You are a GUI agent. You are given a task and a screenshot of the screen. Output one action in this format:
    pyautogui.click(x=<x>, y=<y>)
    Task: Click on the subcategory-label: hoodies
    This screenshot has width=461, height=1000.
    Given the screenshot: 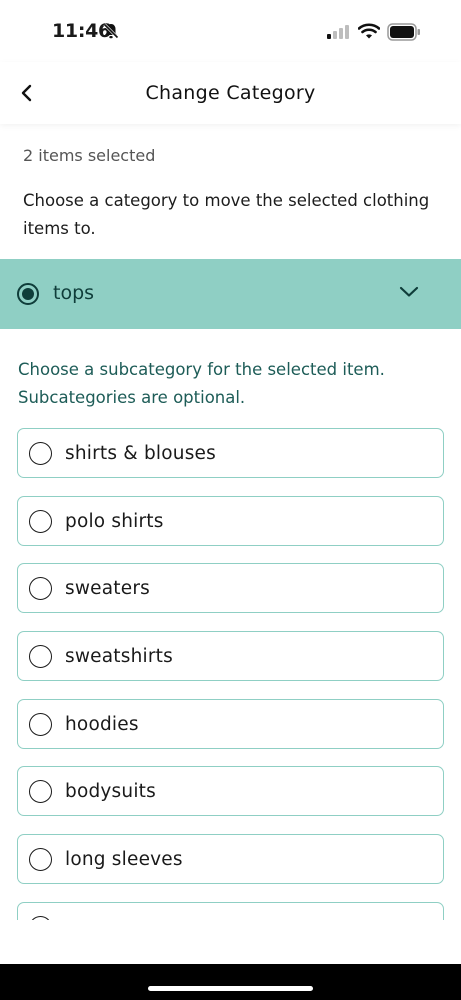 What is the action you would take?
    pyautogui.click(x=102, y=724)
    